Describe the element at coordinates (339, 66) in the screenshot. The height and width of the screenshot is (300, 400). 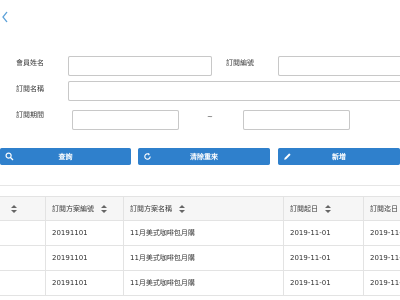
I see `order-no-input` at that location.